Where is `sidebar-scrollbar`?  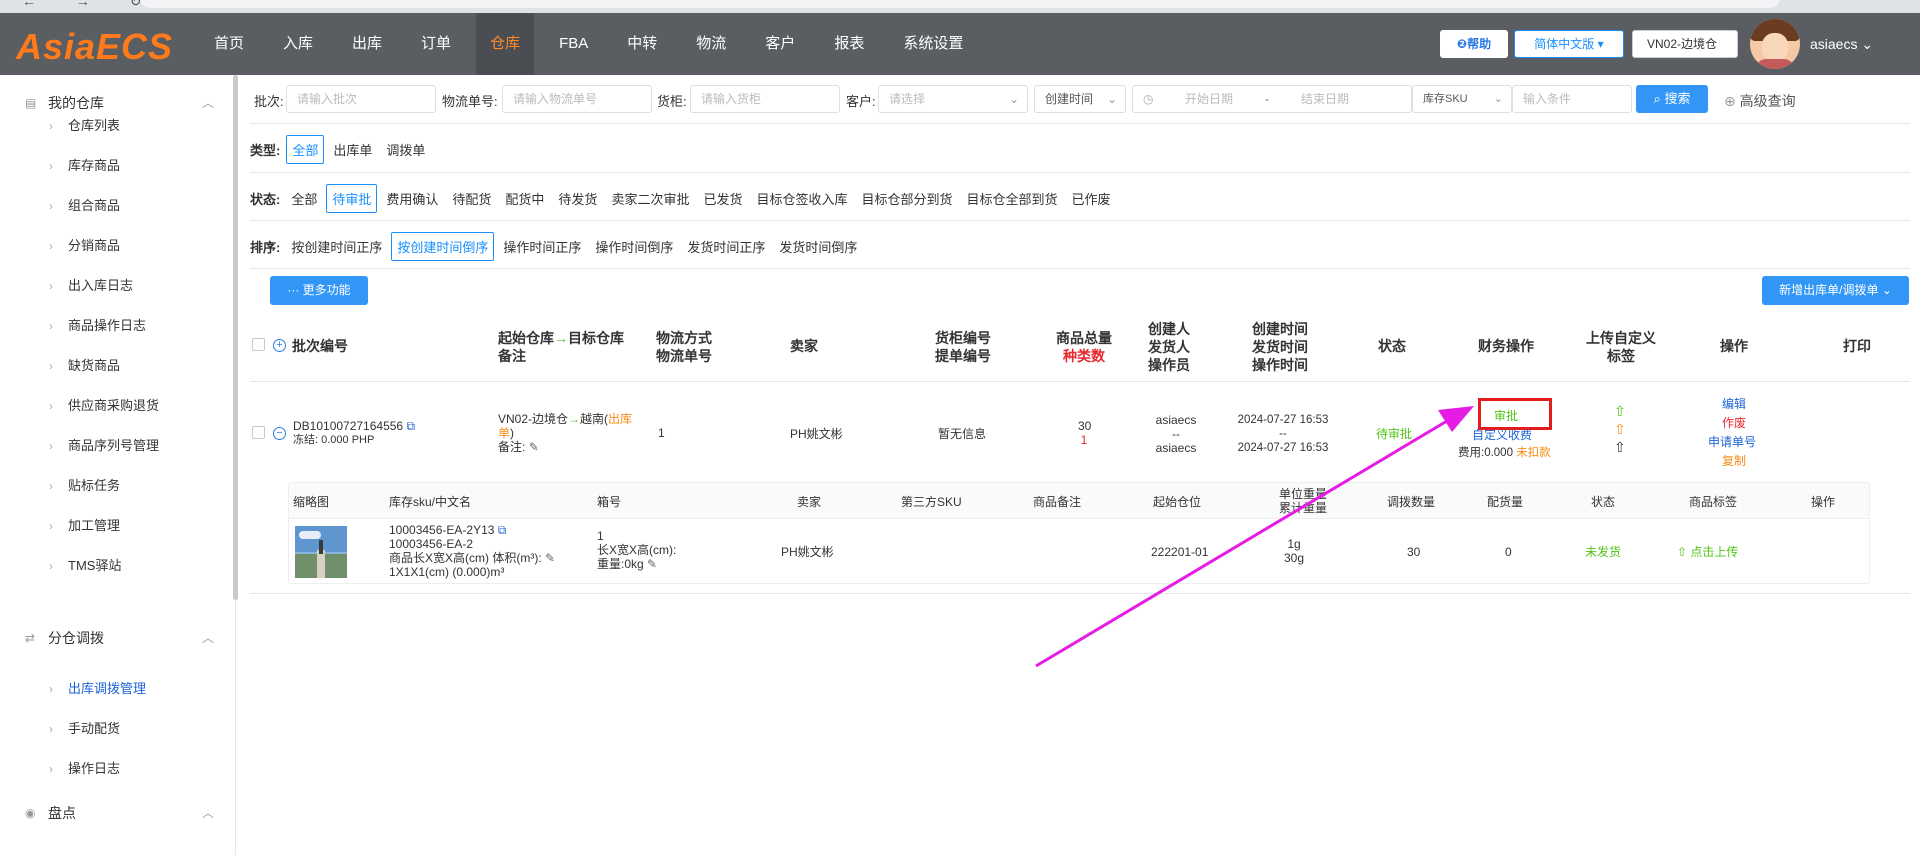
sidebar-scrollbar is located at coordinates (235, 337).